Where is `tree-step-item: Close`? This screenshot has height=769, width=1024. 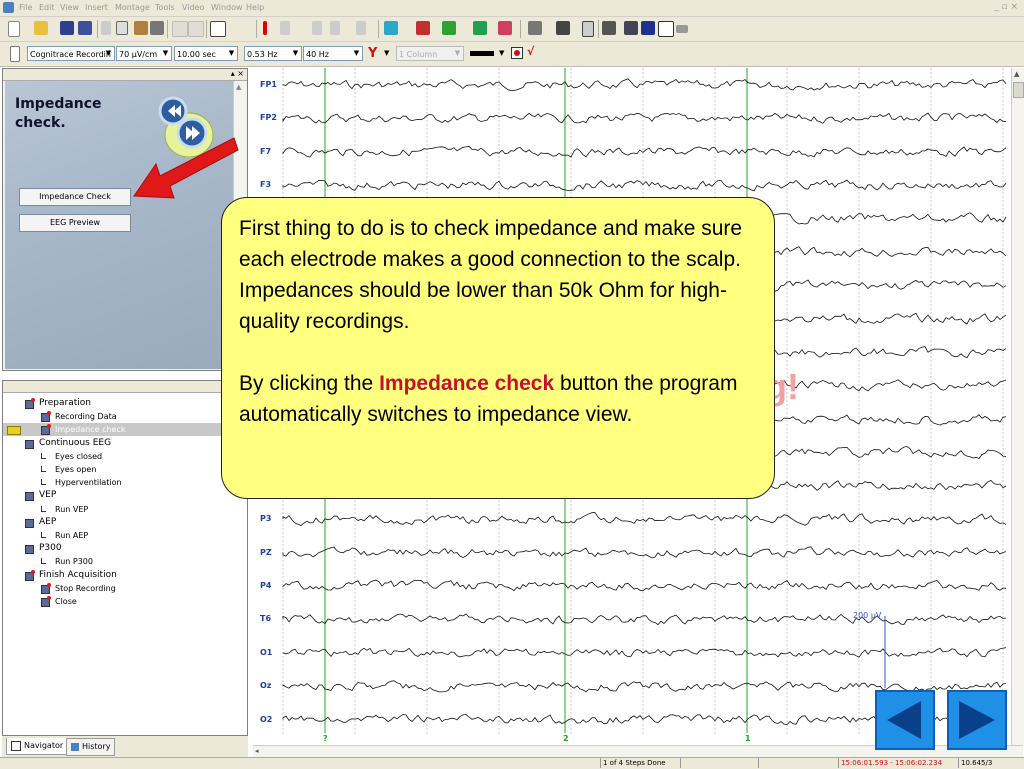 tree-step-item: Close is located at coordinates (125, 601).